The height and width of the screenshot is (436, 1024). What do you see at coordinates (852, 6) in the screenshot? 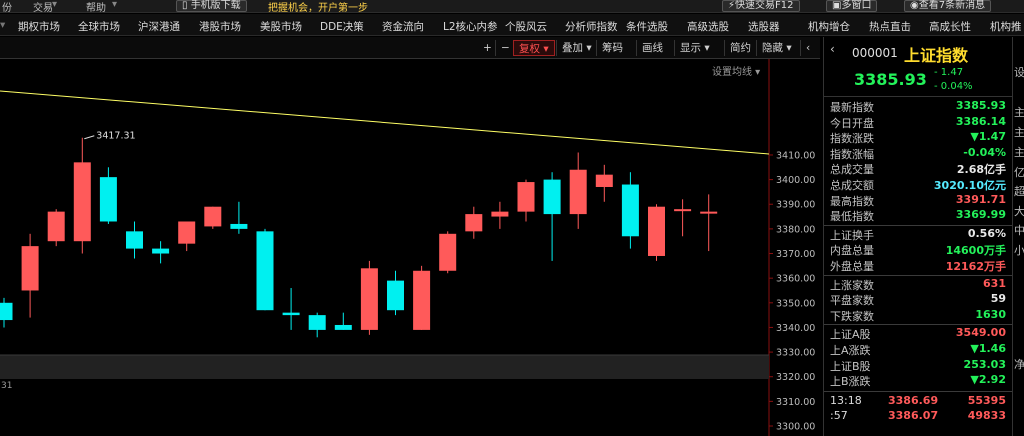
I see `multi-window-button: ▣多窗口` at bounding box center [852, 6].